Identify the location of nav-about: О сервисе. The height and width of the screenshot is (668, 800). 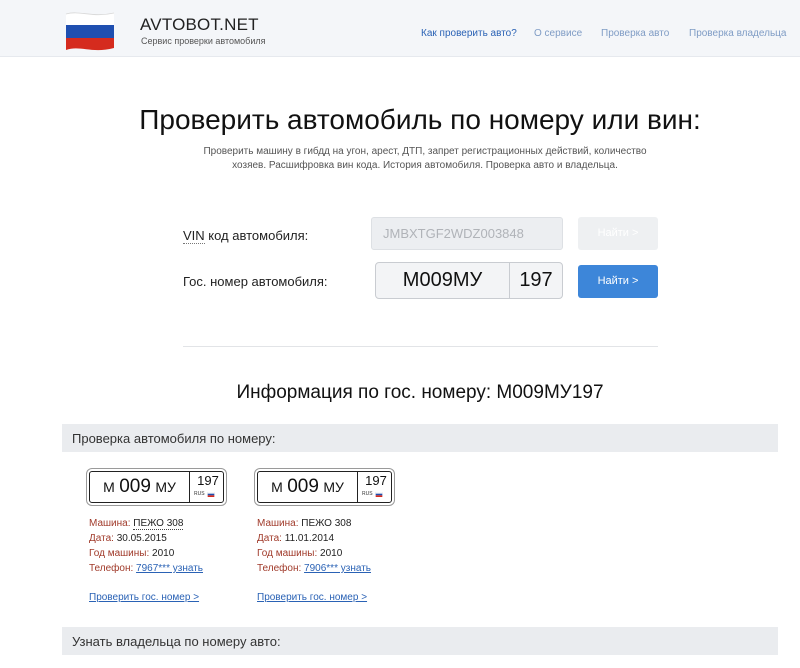
(558, 33).